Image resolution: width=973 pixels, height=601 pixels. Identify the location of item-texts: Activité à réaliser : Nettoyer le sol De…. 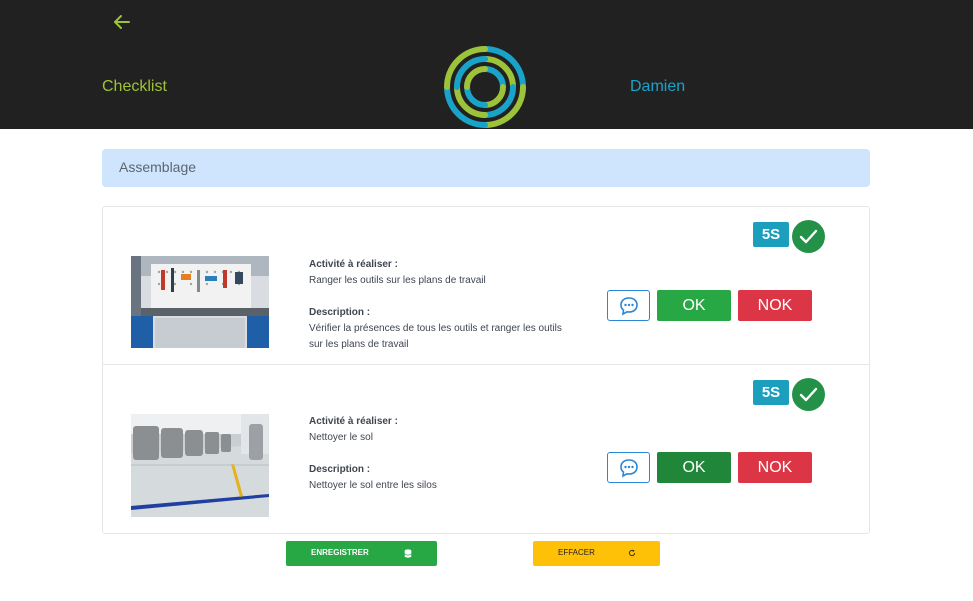
(439, 454).